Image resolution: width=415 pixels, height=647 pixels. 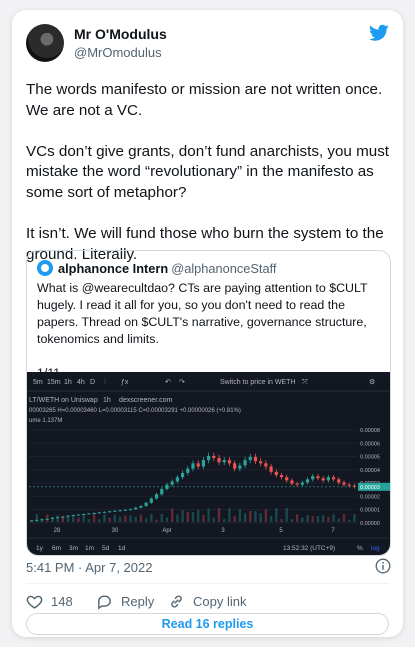 What do you see at coordinates (45, 268) in the screenshot?
I see `quoted-avatar` at bounding box center [45, 268].